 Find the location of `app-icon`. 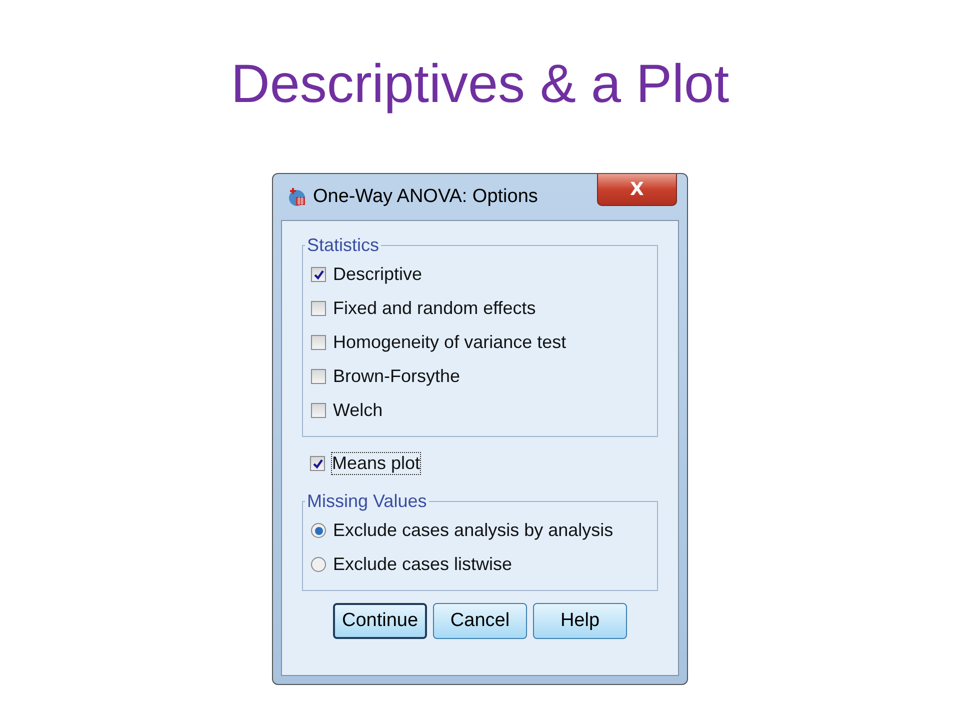

app-icon is located at coordinates (297, 196).